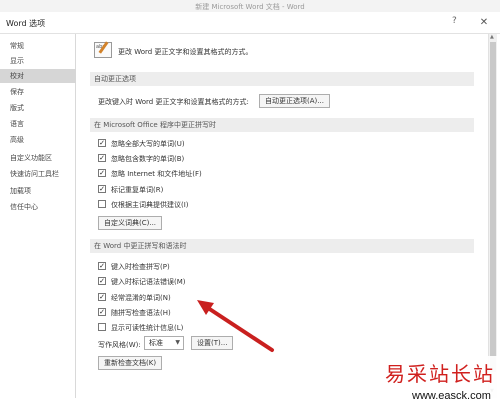 This screenshot has width=500, height=412. Describe the element at coordinates (141, 298) in the screenshot. I see `option-label: 经常混淆的单词(N)` at that location.